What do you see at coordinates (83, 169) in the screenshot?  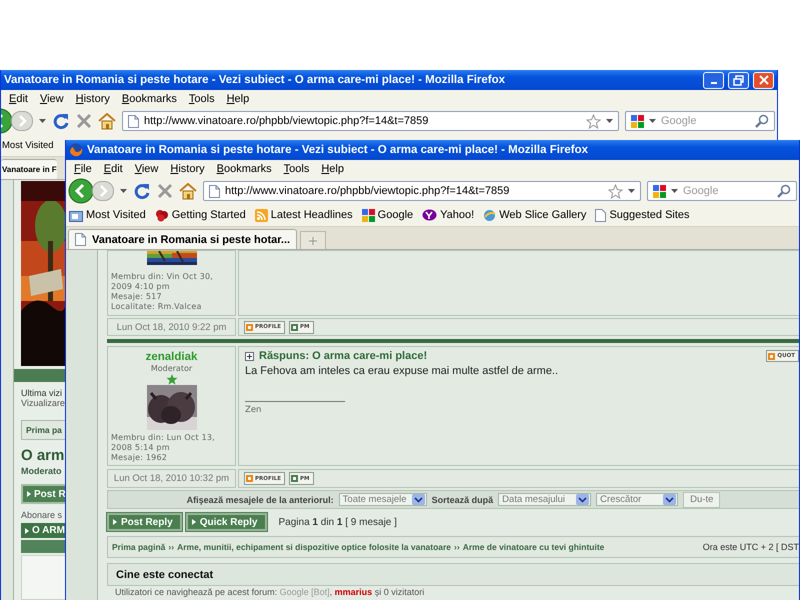 I see `menu-item: File` at bounding box center [83, 169].